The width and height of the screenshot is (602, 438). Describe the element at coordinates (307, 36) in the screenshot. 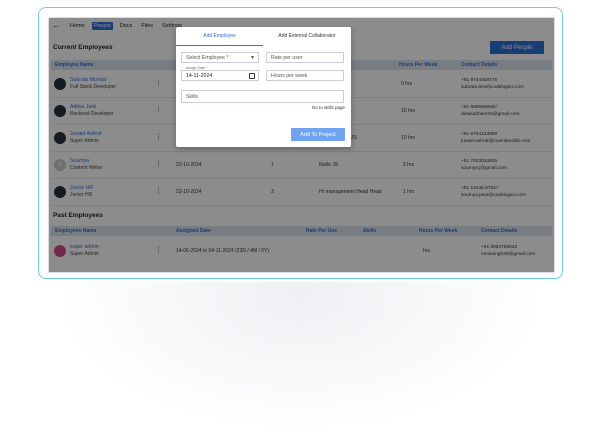

I see `tab-add-external-collaborator: Add External Collaborator` at that location.